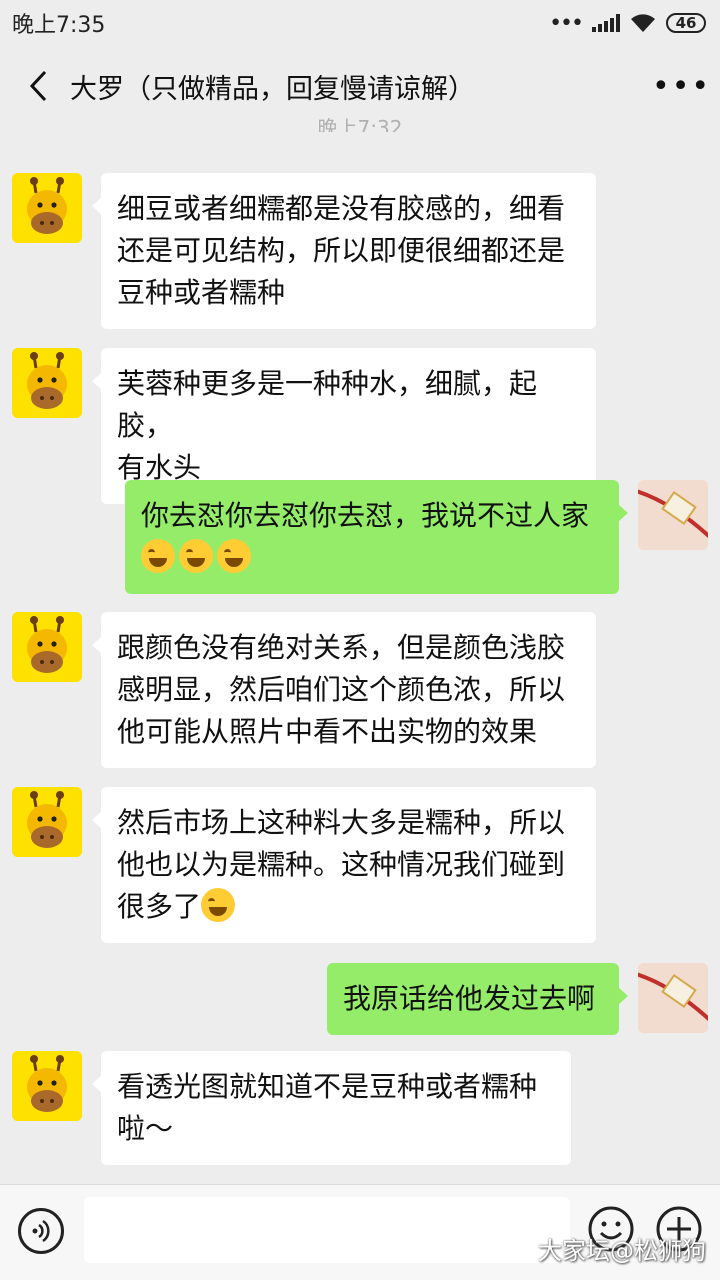 The height and width of the screenshot is (1280, 720). Describe the element at coordinates (331, 1108) in the screenshot. I see `message-bubble: 看透光图就知道不是豆种或者糯种 啦～` at that location.